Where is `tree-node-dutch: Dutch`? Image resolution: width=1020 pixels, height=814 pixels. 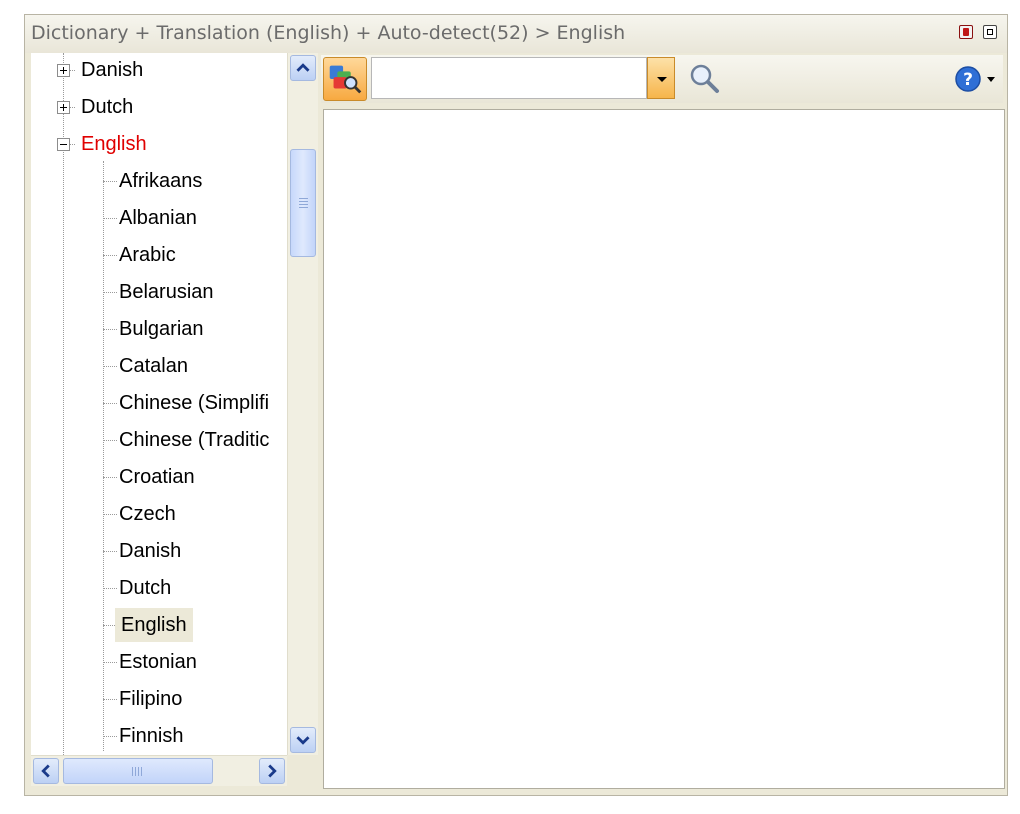
tree-node-dutch: Dutch is located at coordinates (107, 107).